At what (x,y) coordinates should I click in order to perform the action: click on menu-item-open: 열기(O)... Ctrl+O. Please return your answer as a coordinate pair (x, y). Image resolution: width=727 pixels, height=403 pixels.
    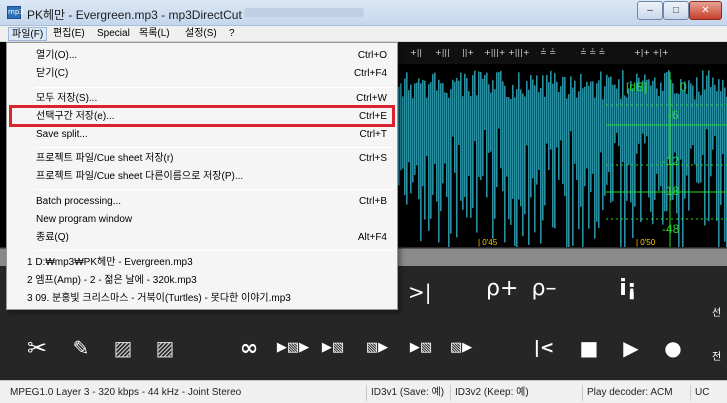
    Looking at the image, I should click on (202, 56).